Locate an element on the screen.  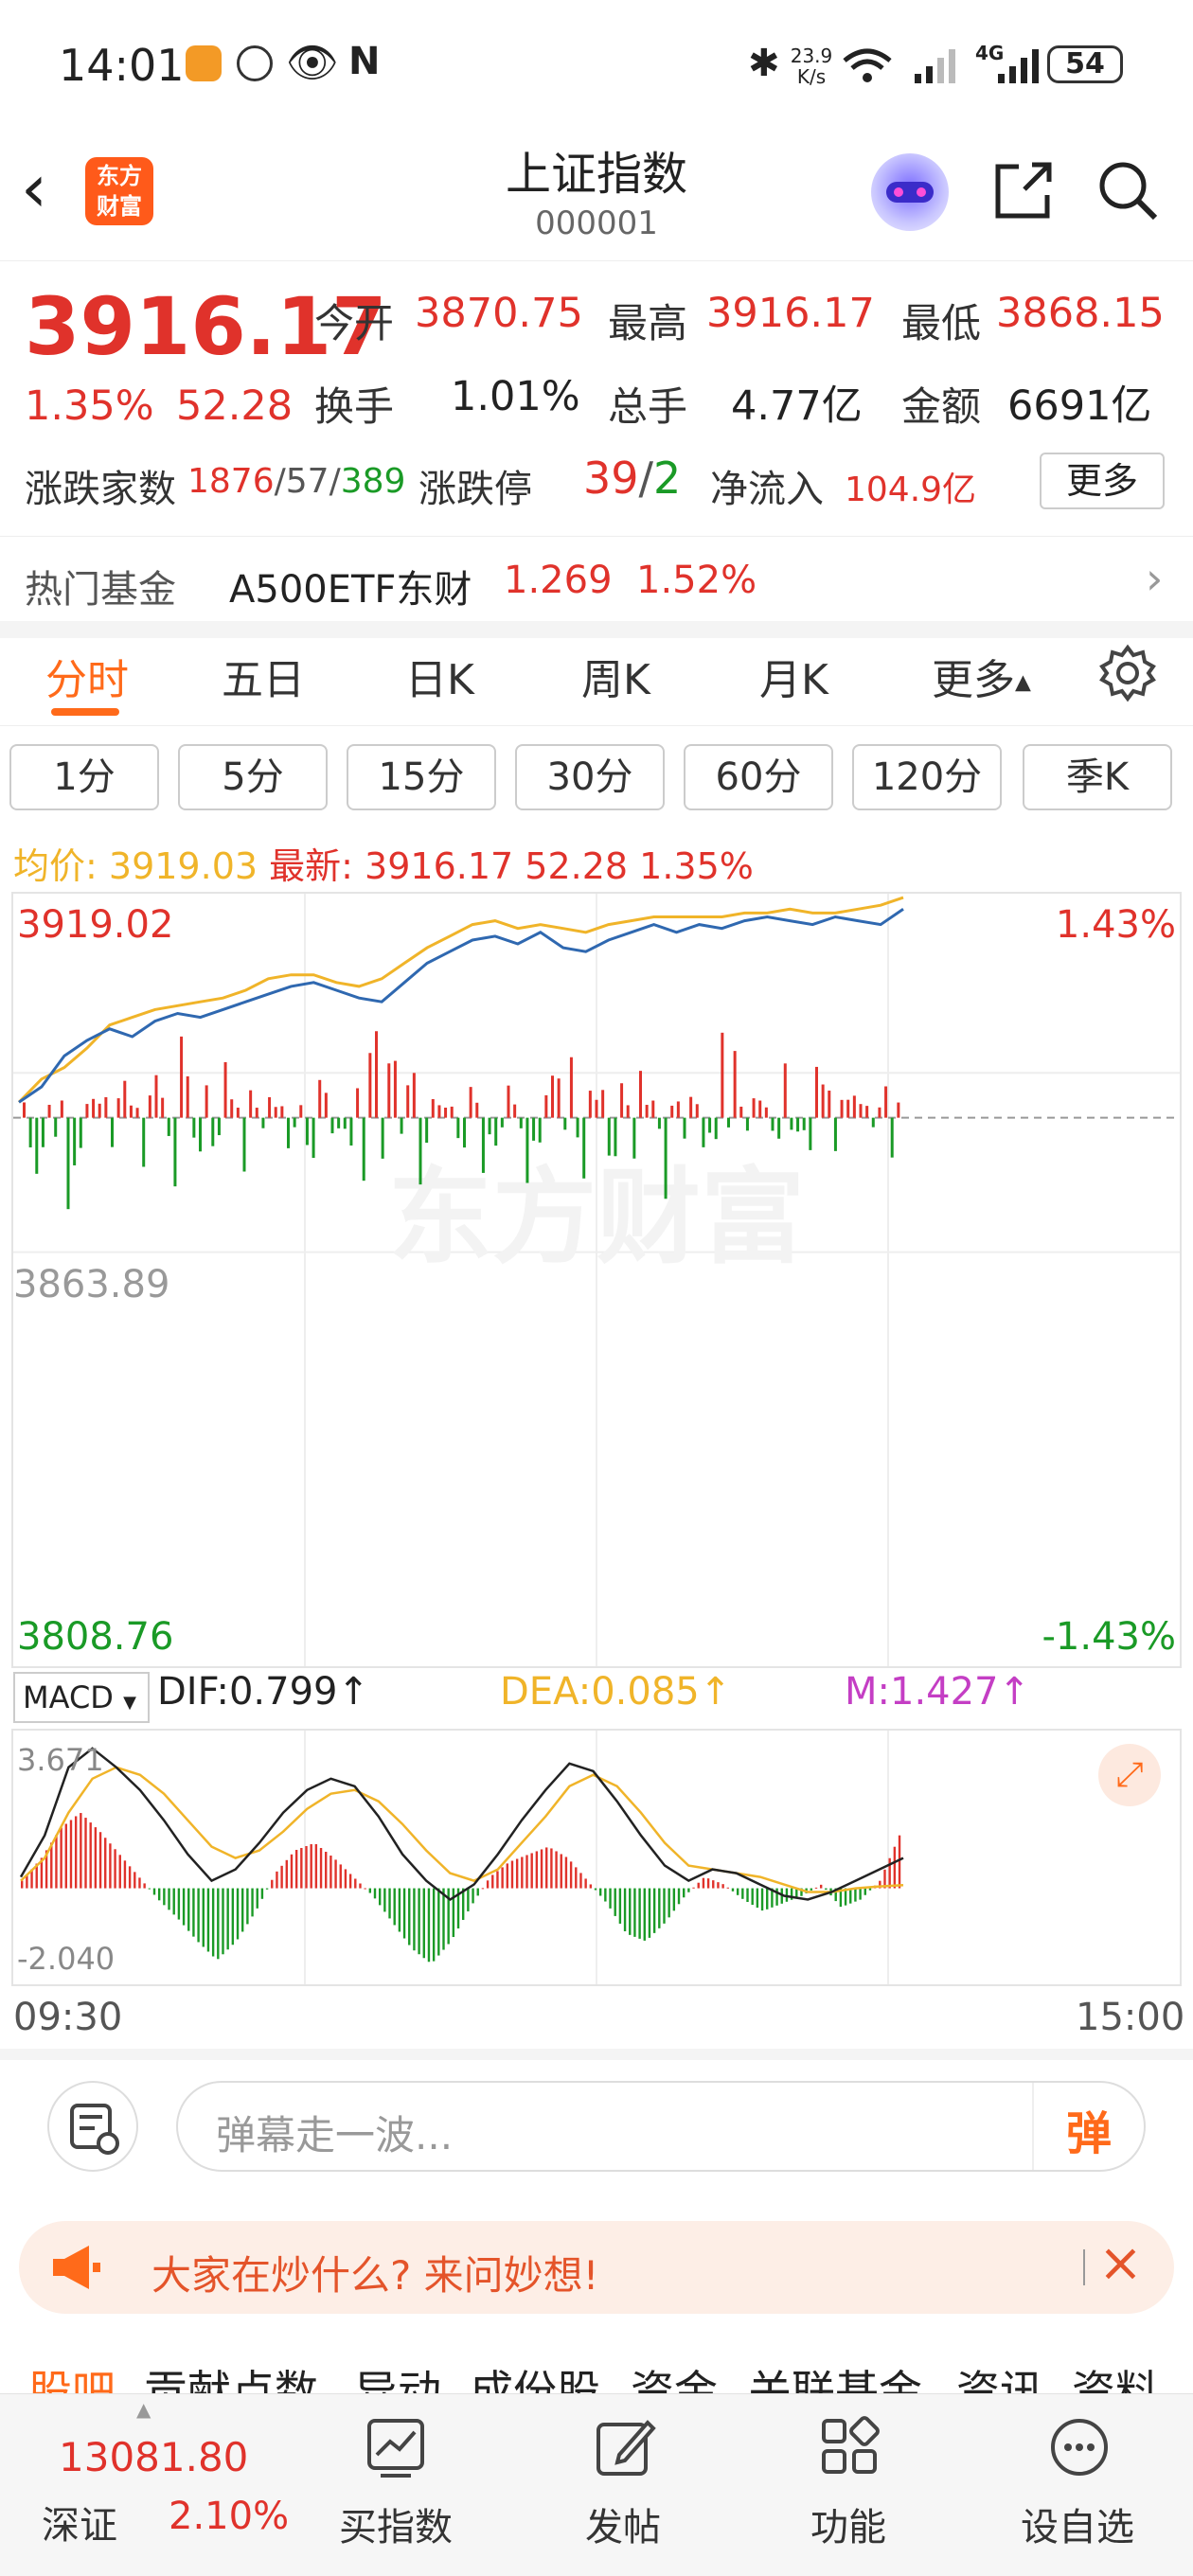
chart-trend-icon is located at coordinates (395, 2448).